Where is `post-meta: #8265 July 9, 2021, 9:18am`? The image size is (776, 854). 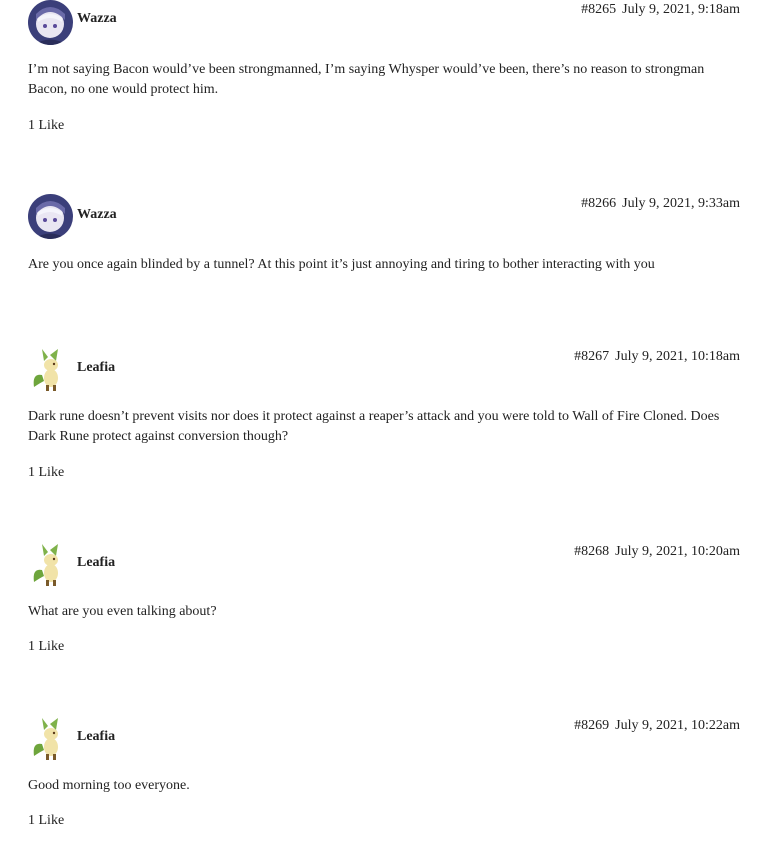 post-meta: #8265 July 9, 2021, 9:18am is located at coordinates (660, 10).